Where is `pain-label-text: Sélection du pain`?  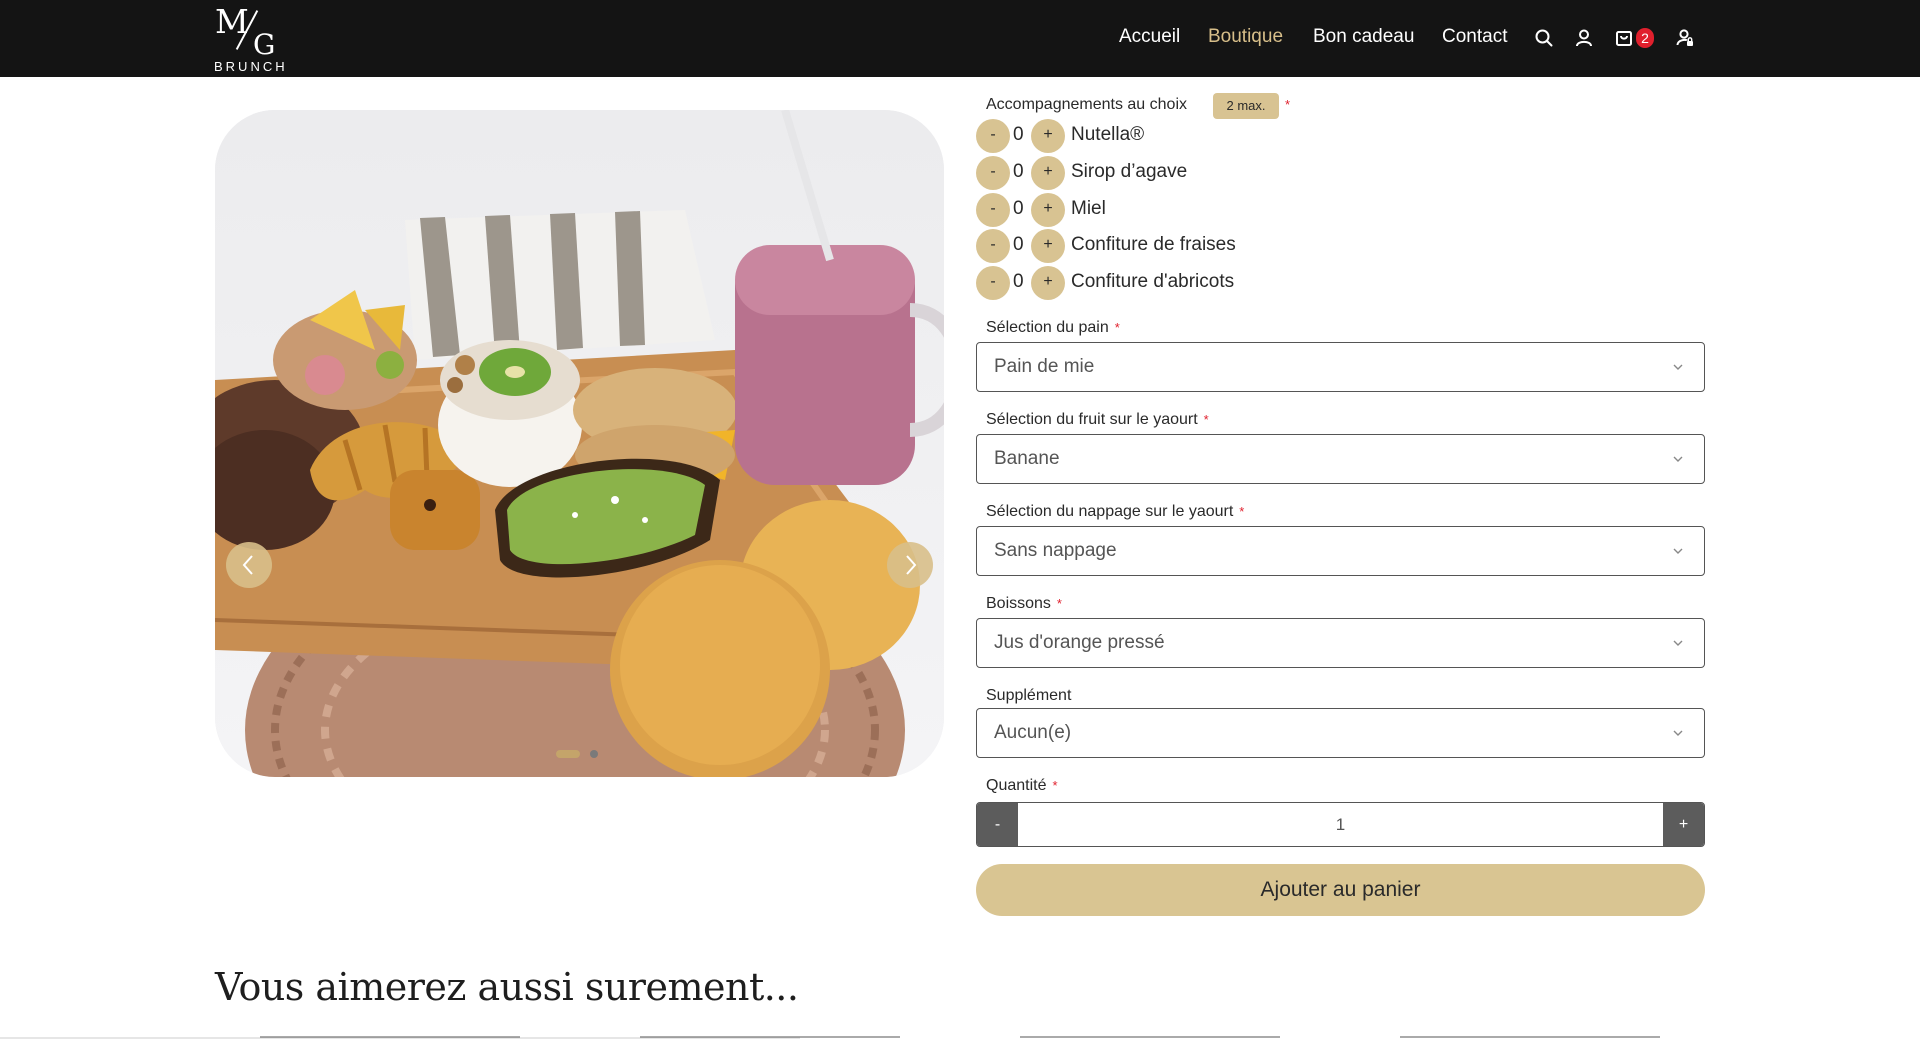
pain-label-text: Sélection du pain is located at coordinates (1047, 327).